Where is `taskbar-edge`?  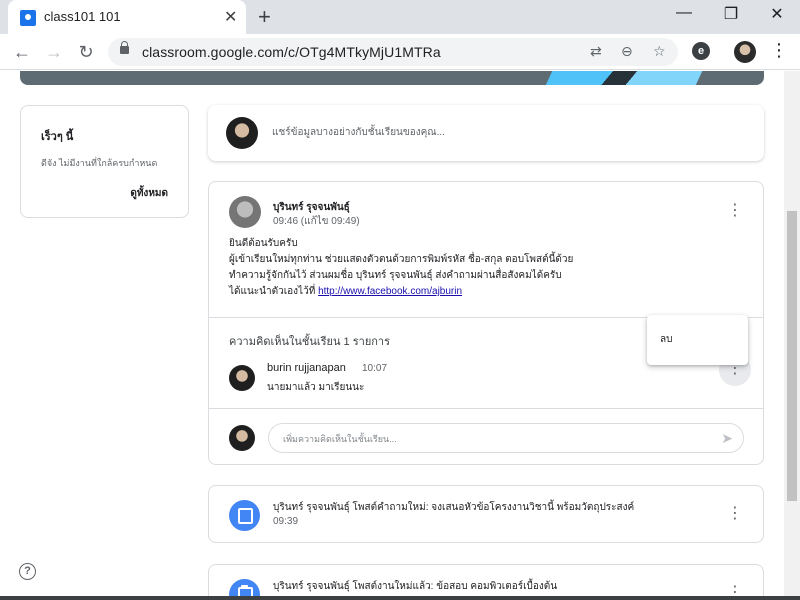
taskbar-edge is located at coordinates (400, 598).